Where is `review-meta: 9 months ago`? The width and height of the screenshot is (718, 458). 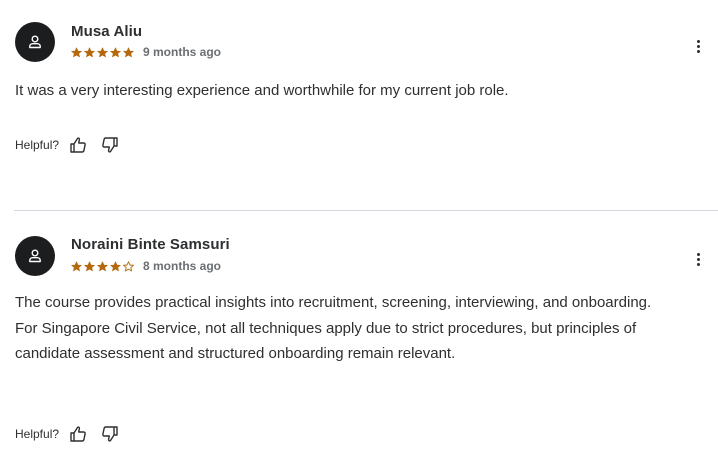
review-meta: 9 months ago is located at coordinates (146, 52).